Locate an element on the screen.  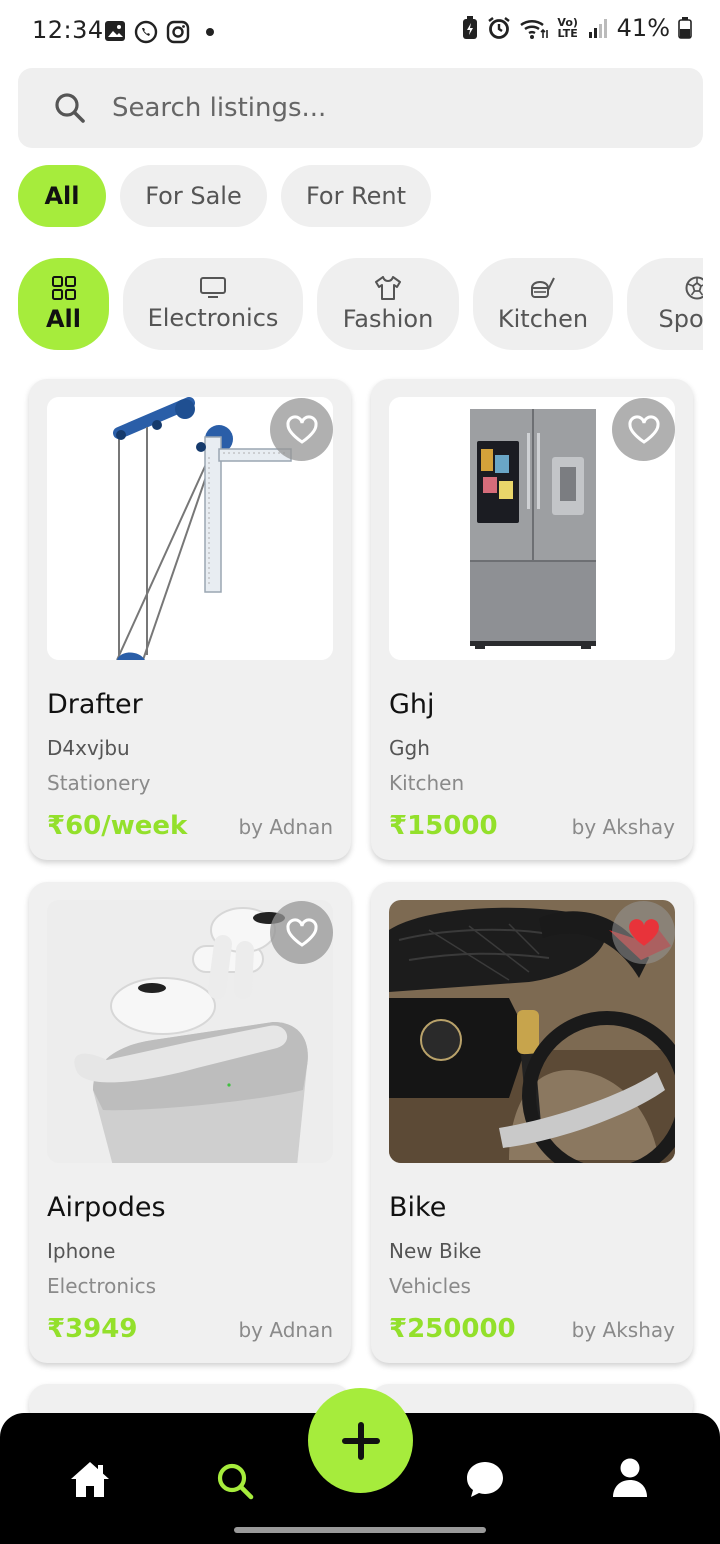
listing-description: Ggh is located at coordinates (409, 748).